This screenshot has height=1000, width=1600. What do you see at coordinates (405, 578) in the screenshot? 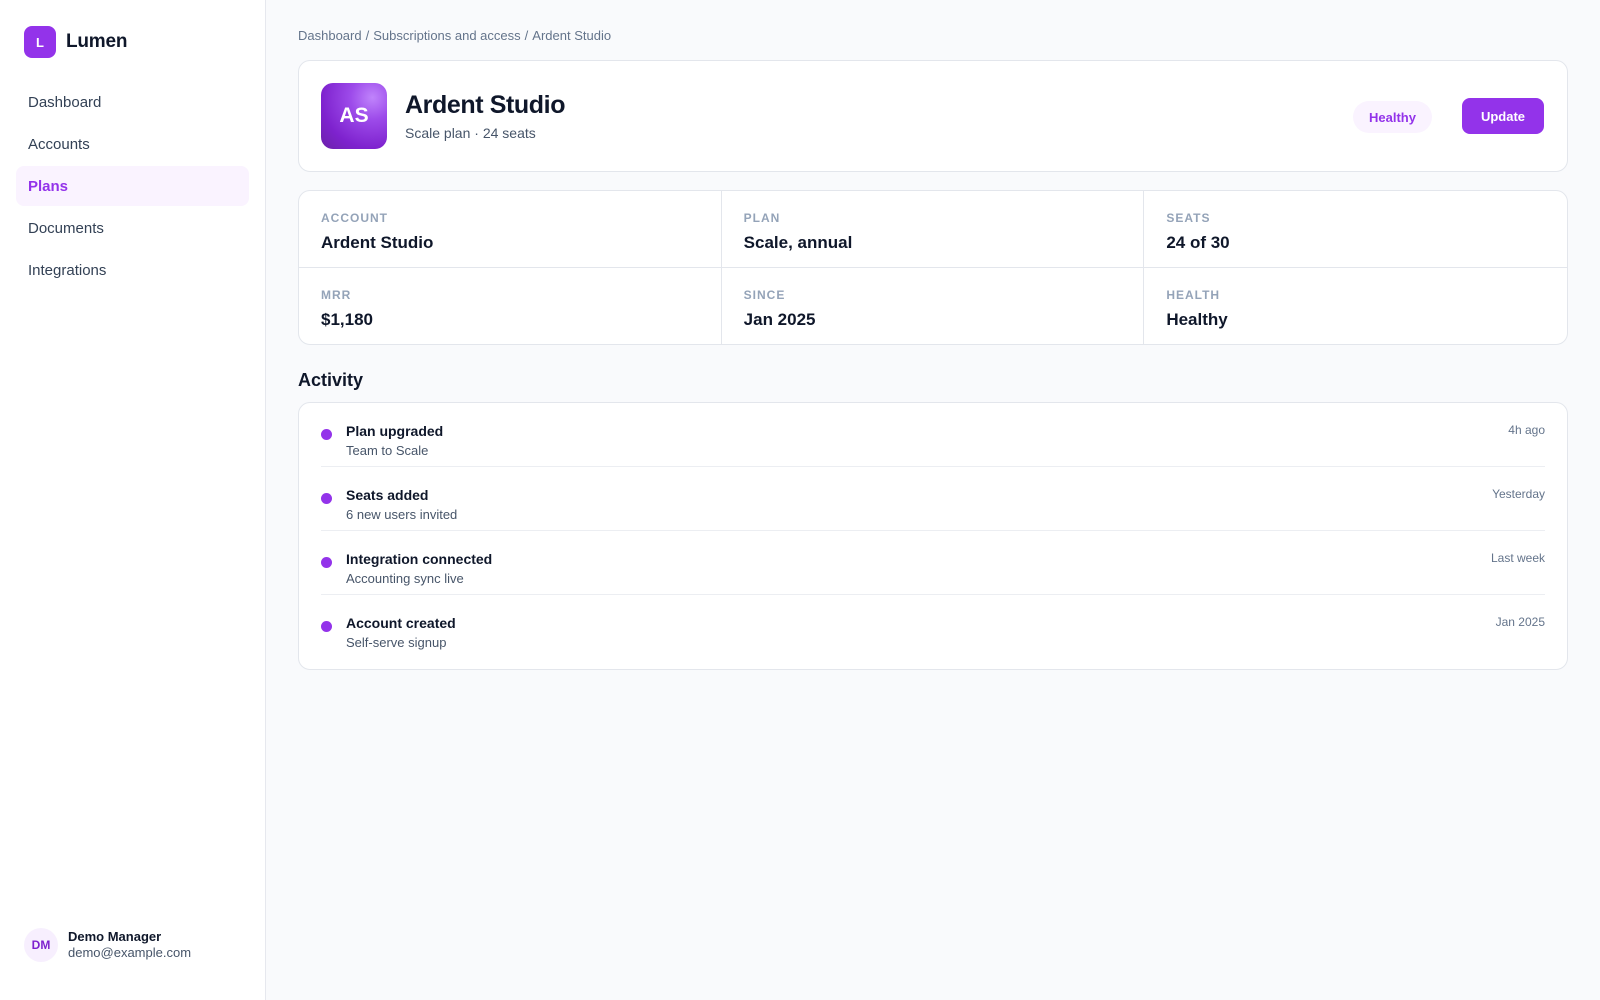
I see `activity-detail: Accounting sync live` at bounding box center [405, 578].